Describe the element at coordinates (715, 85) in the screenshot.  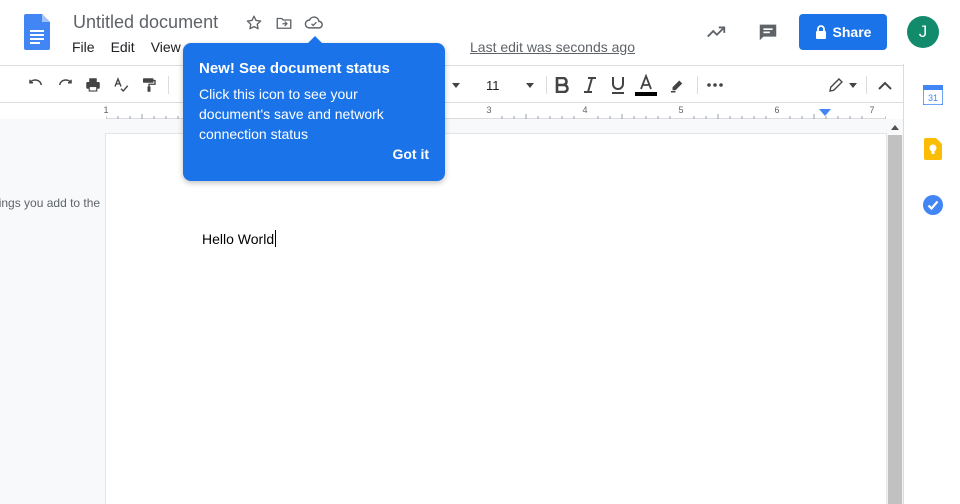
I see `more-icon` at that location.